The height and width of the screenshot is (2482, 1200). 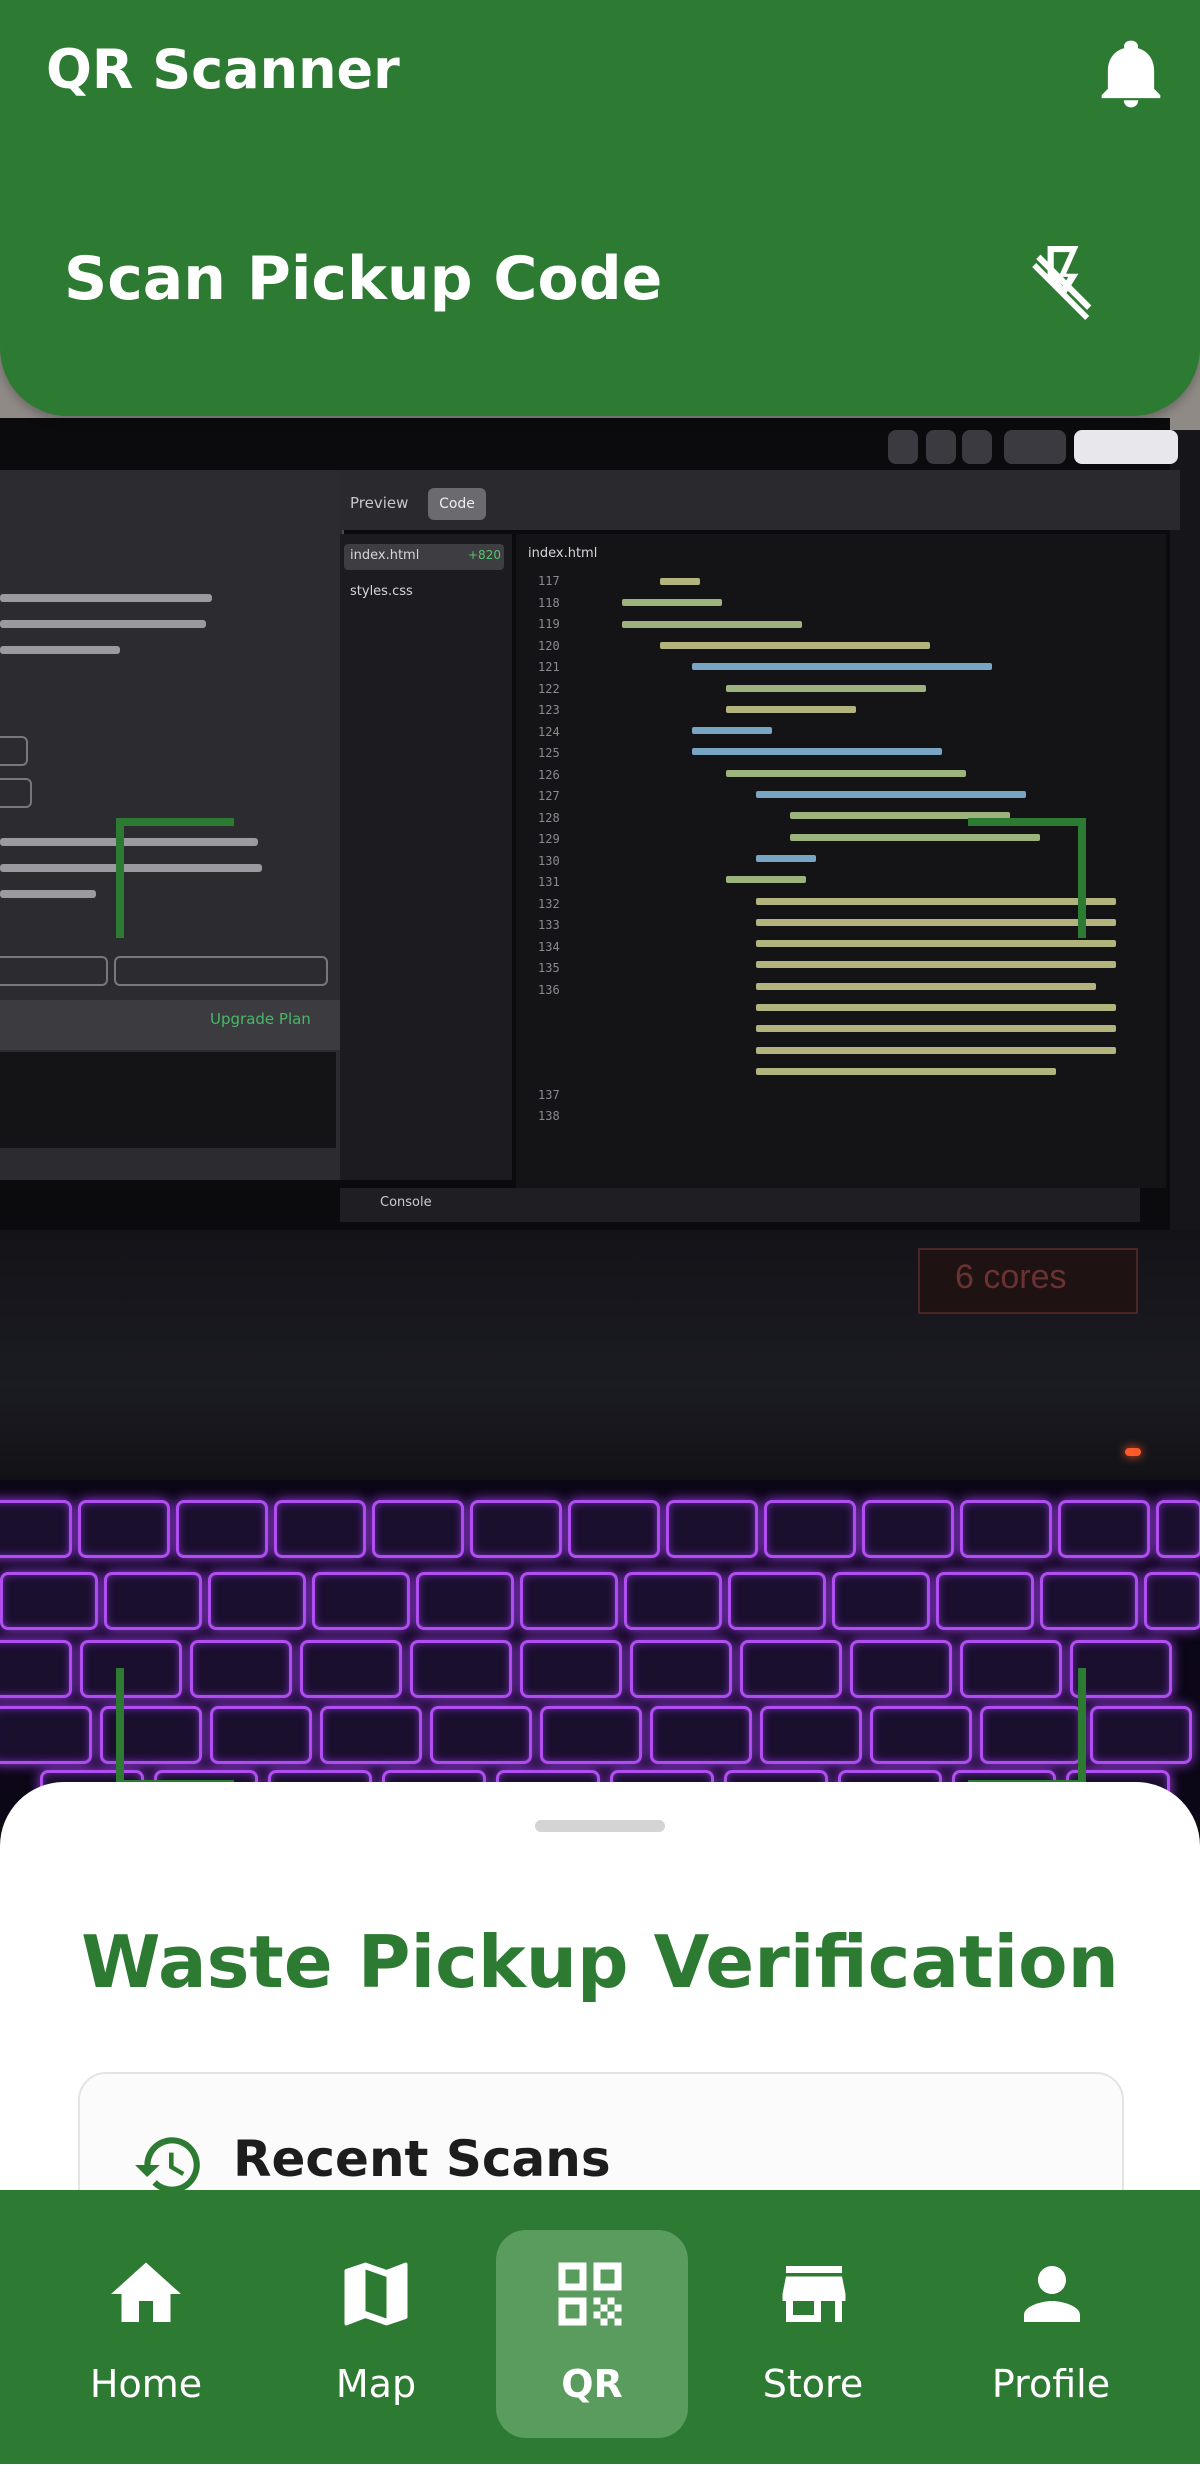 I want to click on screen-line-number: 127, so click(x=549, y=796).